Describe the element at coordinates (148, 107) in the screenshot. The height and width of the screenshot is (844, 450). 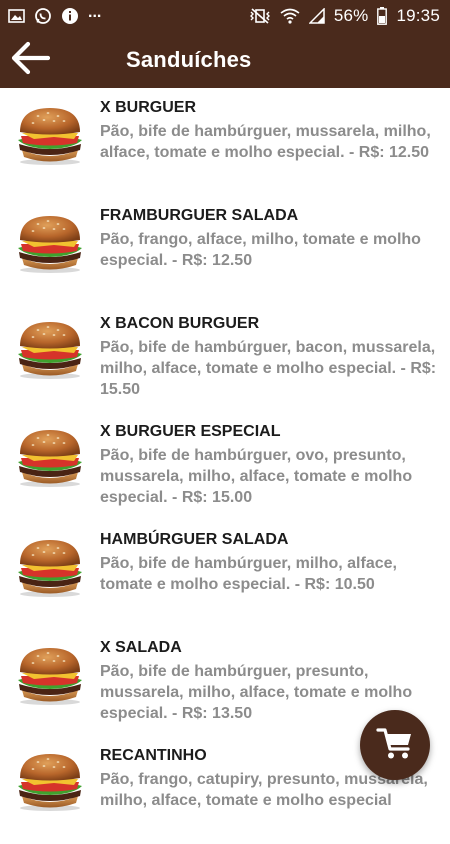
I see `item-name: X BURGUER` at that location.